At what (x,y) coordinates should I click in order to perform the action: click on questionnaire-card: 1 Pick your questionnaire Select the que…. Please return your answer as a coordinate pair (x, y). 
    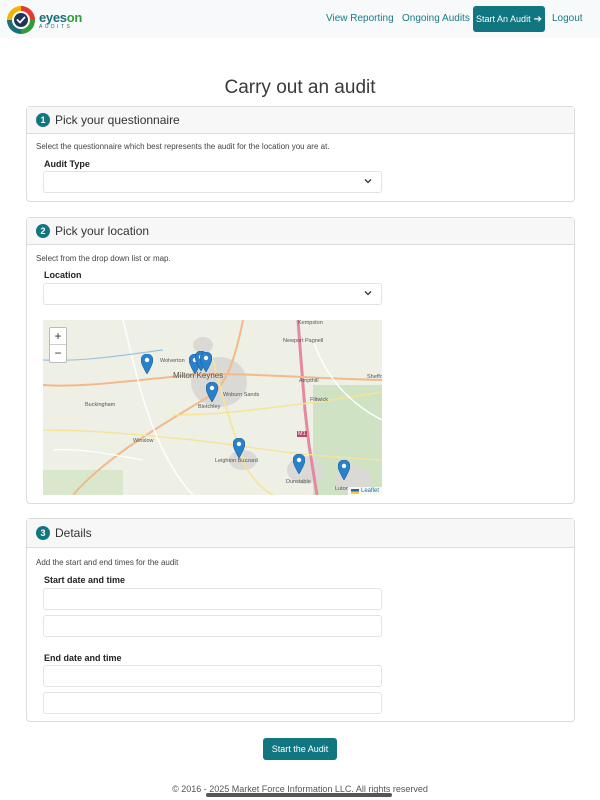
    Looking at the image, I should click on (300, 154).